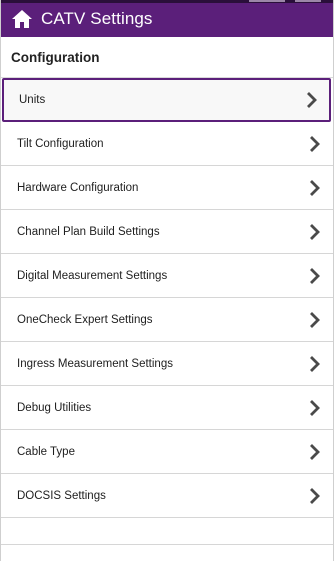 The height and width of the screenshot is (562, 334). I want to click on status-strip, so click(167, 1).